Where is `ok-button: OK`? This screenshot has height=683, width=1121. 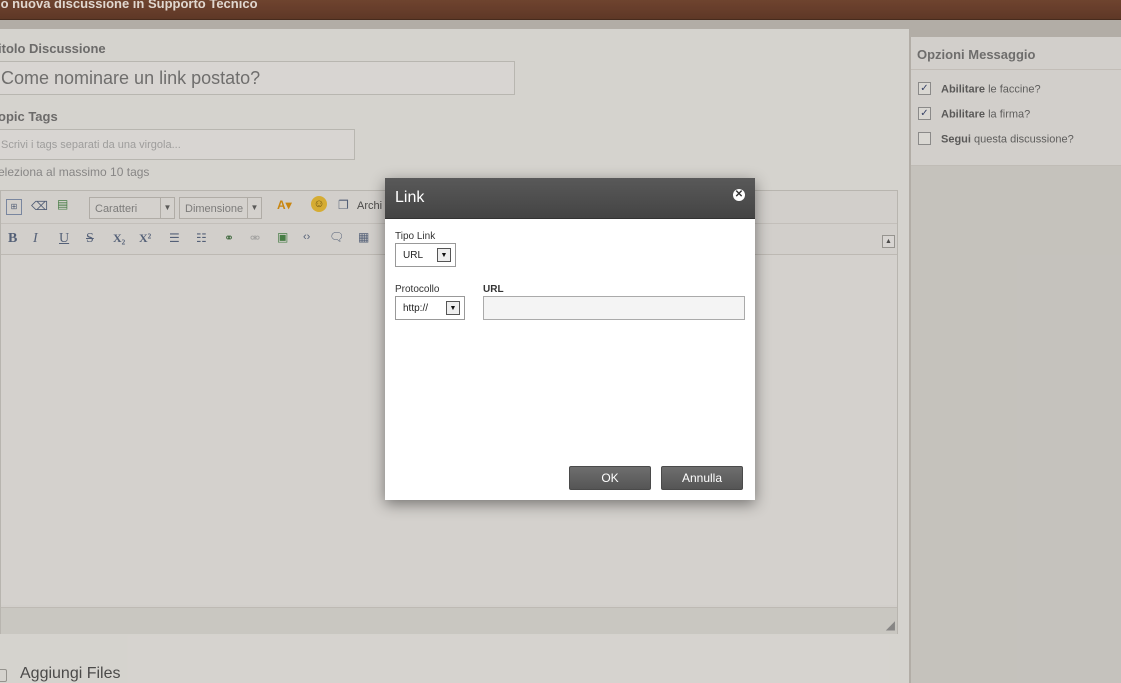 ok-button: OK is located at coordinates (610, 478).